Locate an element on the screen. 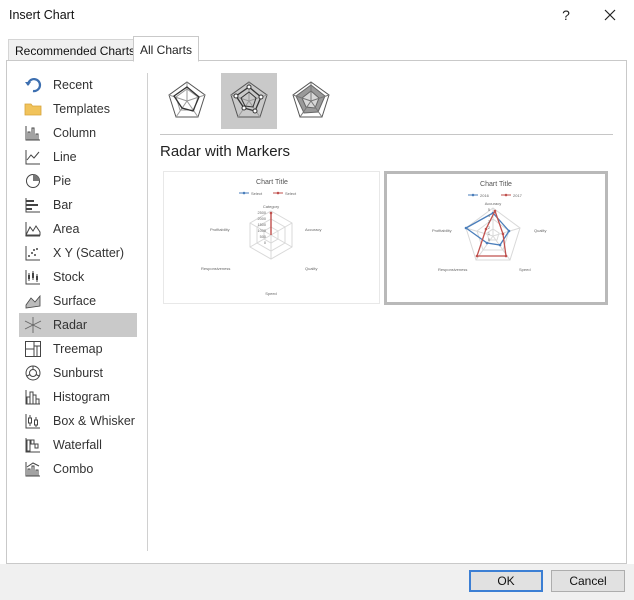  subtype-radar-with-markers is located at coordinates (249, 101).